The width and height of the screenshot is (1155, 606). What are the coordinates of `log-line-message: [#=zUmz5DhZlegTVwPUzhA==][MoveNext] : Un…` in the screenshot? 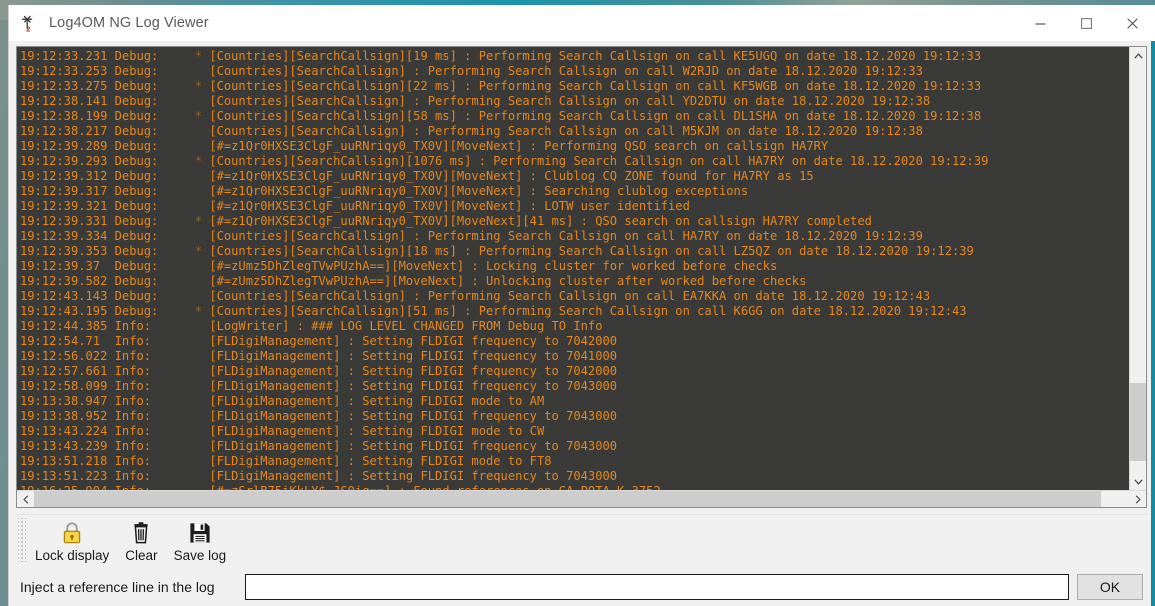 It's located at (508, 281).